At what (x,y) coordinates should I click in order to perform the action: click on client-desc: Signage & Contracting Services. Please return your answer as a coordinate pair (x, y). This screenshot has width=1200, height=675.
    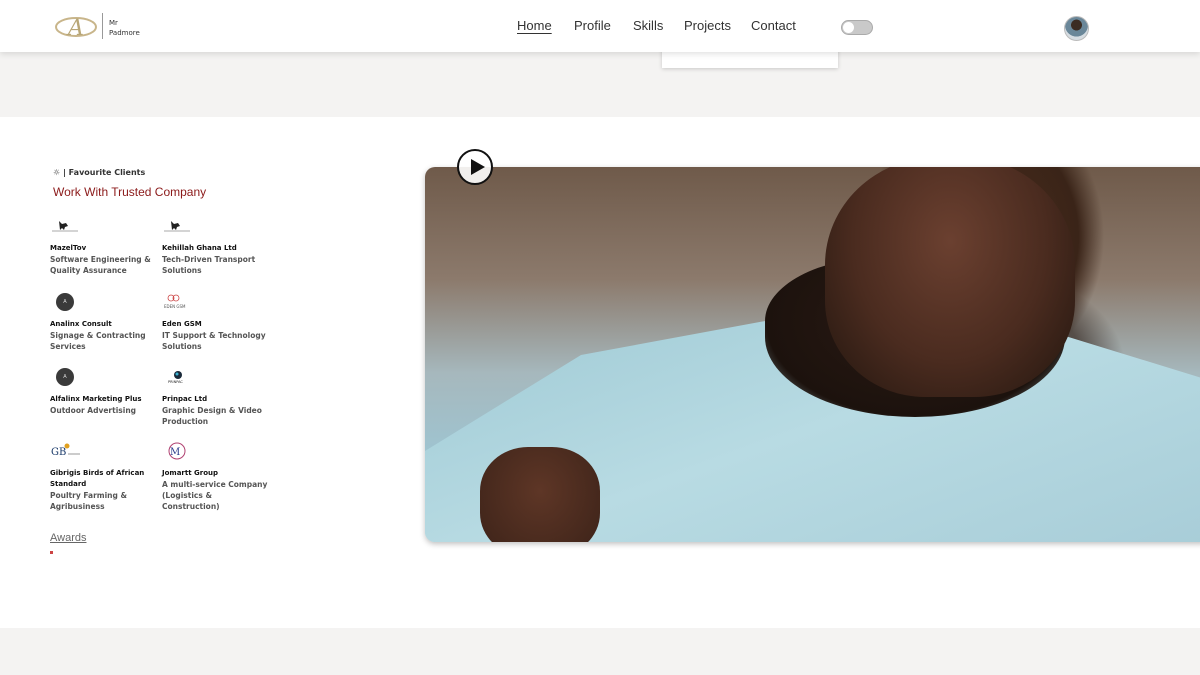
    Looking at the image, I should click on (98, 341).